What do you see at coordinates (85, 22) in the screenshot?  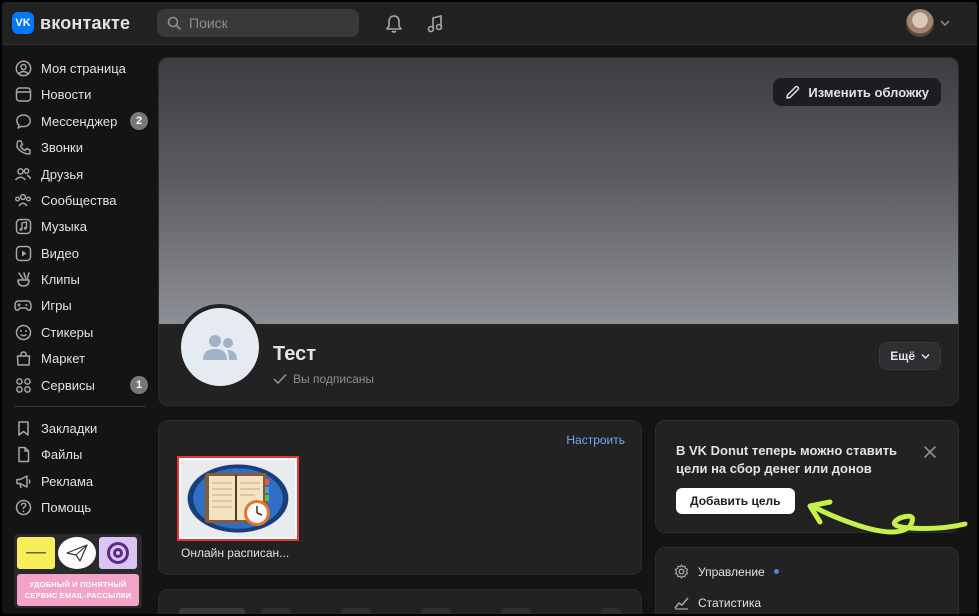 I see `vk-logo-text: вконтакте` at bounding box center [85, 22].